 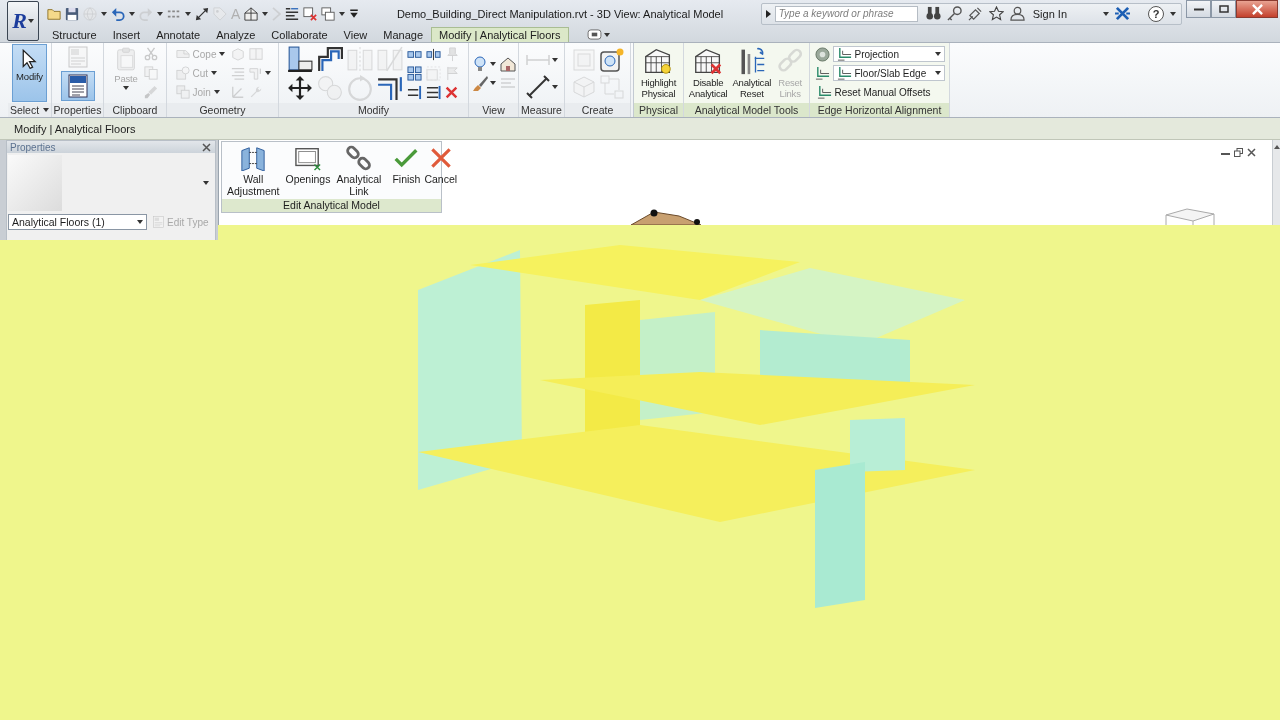 I want to click on key-icon, so click(x=954, y=13).